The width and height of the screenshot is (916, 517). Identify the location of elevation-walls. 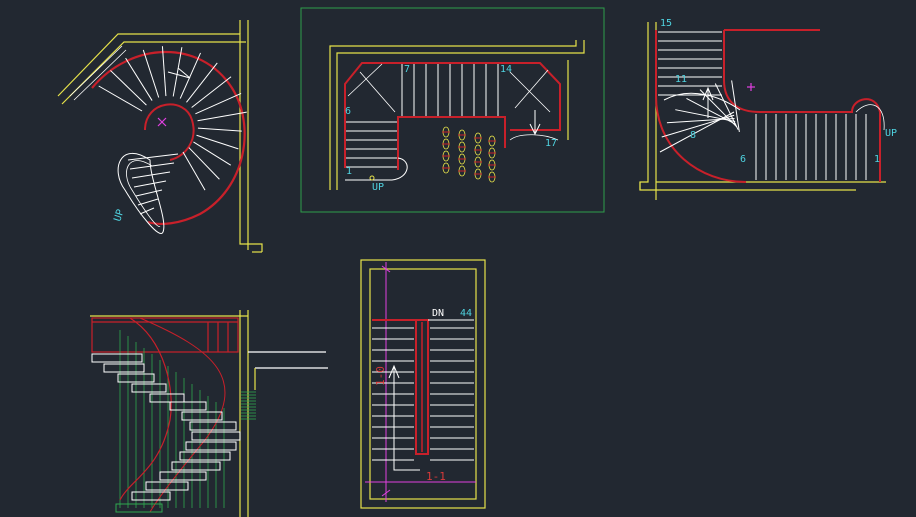
(209, 413).